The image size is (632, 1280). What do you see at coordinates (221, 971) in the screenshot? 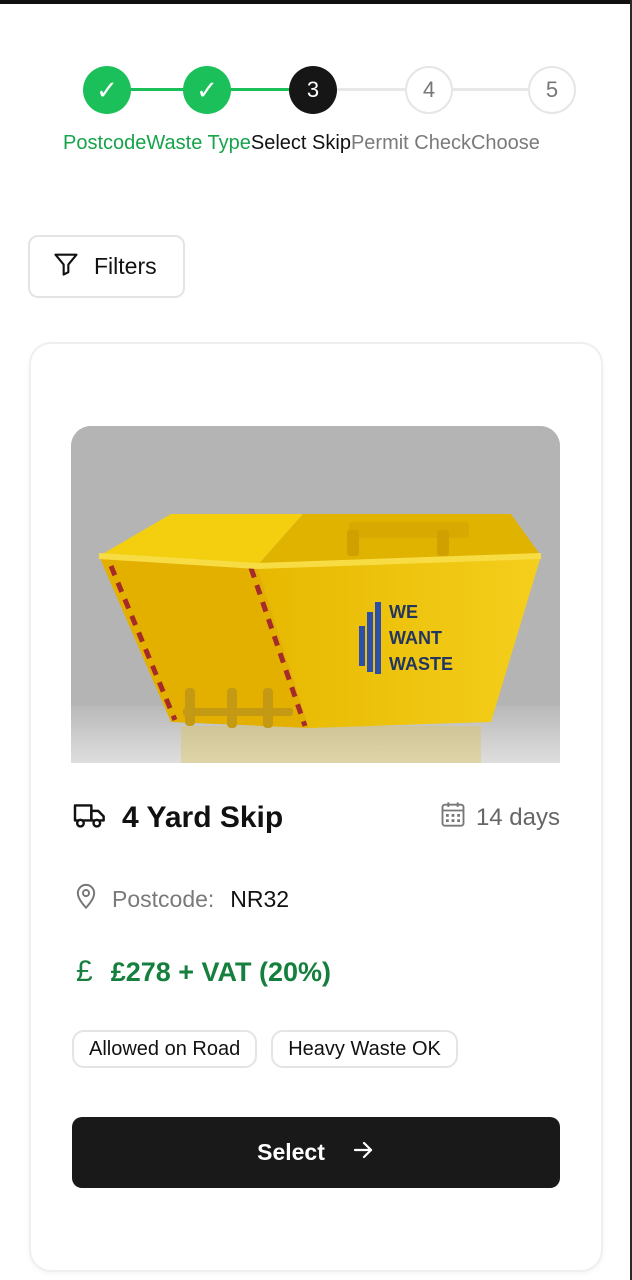
I see `price-text: £278 + VAT (20%)` at bounding box center [221, 971].